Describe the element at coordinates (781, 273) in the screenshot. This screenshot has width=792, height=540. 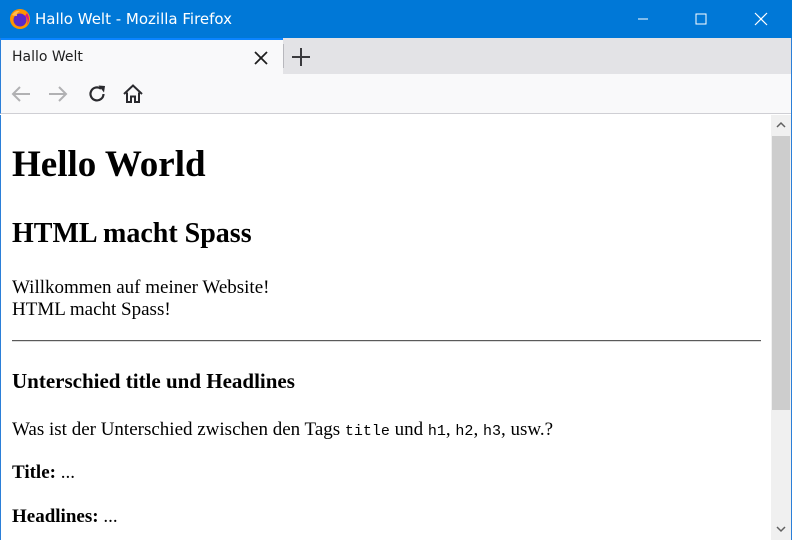
I see `scrollbar-thumb` at that location.